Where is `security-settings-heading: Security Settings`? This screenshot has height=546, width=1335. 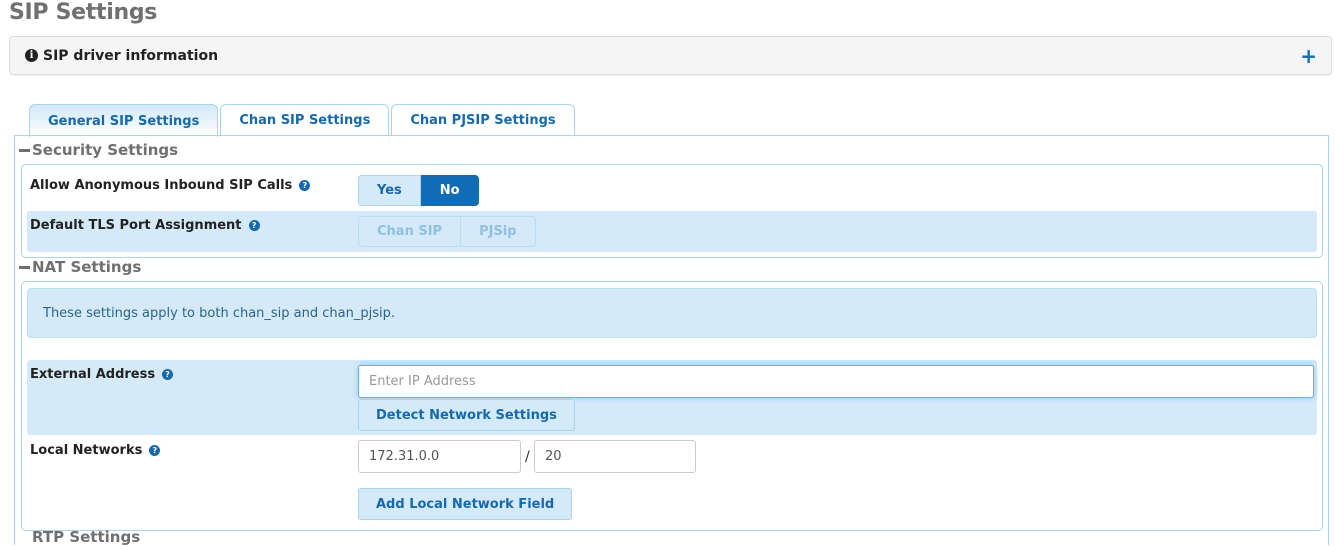
security-settings-heading: Security Settings is located at coordinates (98, 150).